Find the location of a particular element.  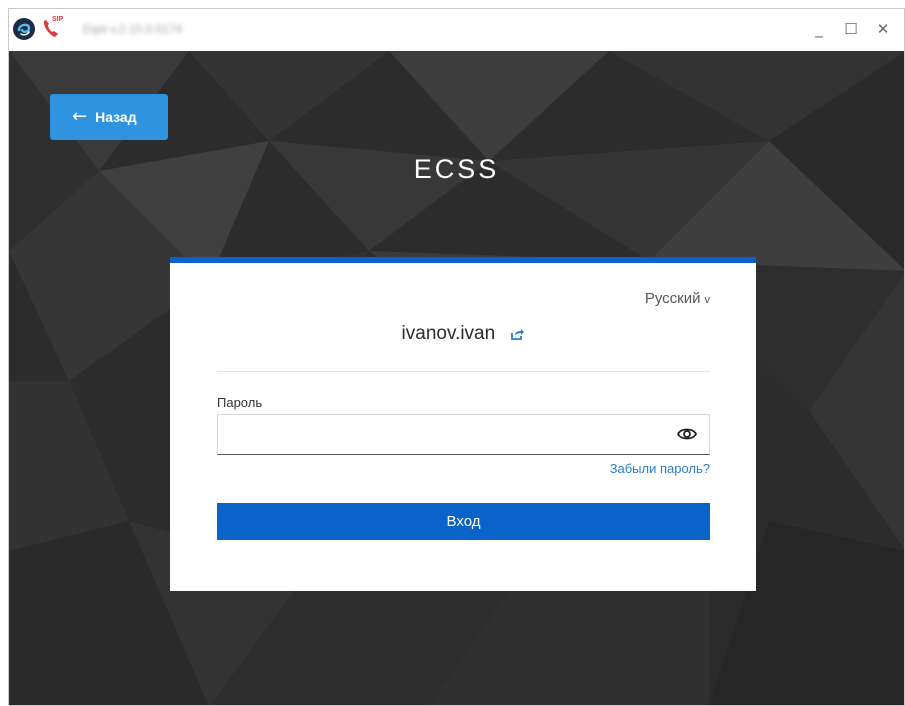

arrow-left-icon: ← is located at coordinates (80, 116).